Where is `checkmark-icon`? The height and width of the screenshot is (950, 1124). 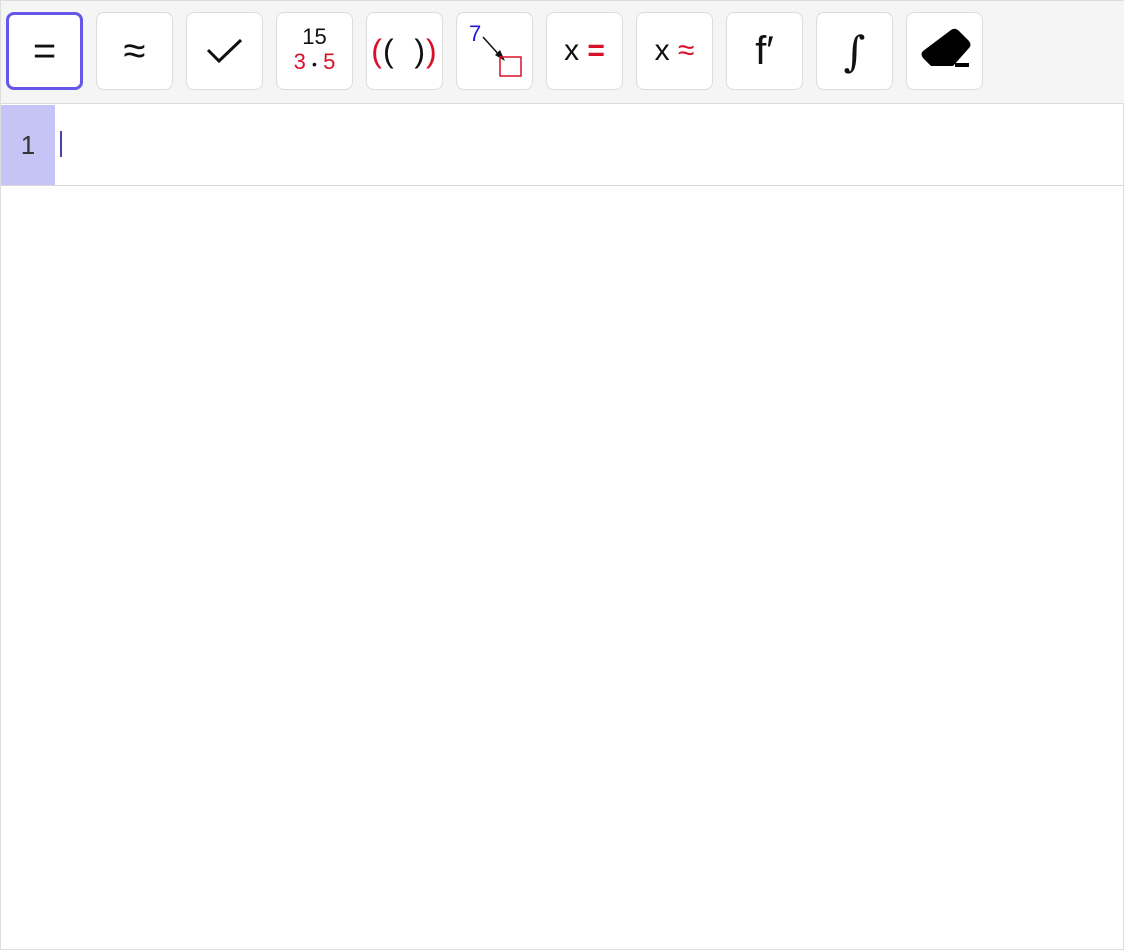
checkmark-icon is located at coordinates (224, 51).